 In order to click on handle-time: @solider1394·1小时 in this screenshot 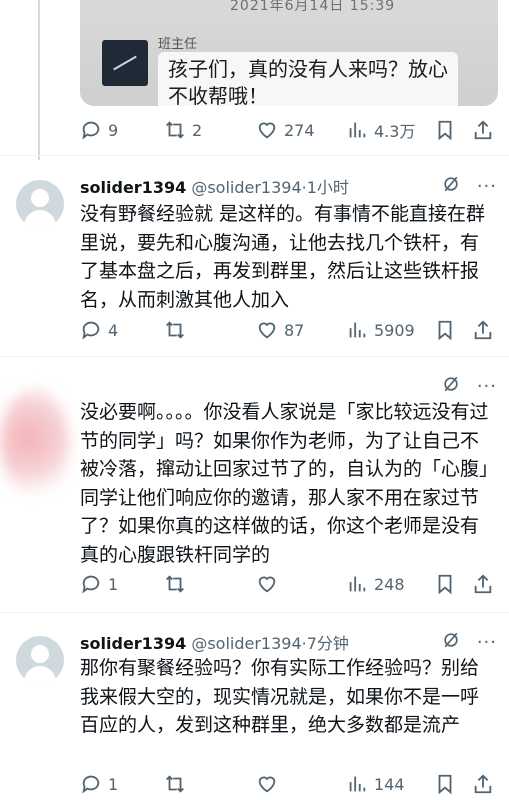, I will do `click(270, 187)`.